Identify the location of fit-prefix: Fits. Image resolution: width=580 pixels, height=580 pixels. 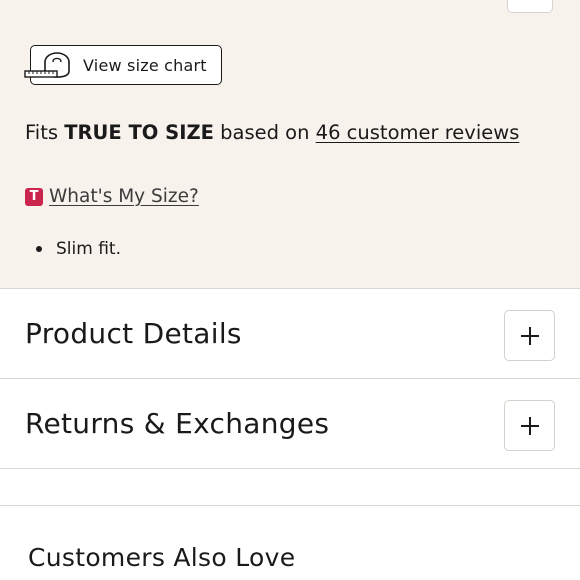
(45, 132).